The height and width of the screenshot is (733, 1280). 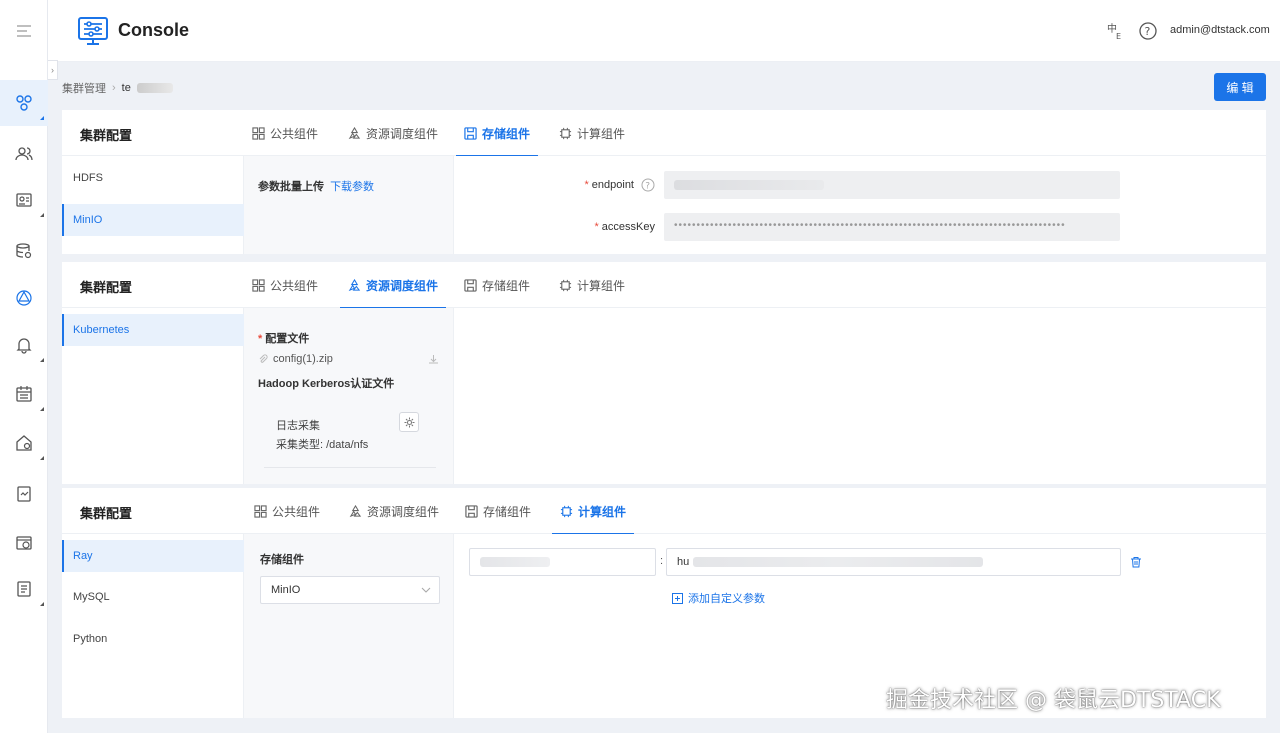 I want to click on console-logo-icon, so click(x=93, y=31).